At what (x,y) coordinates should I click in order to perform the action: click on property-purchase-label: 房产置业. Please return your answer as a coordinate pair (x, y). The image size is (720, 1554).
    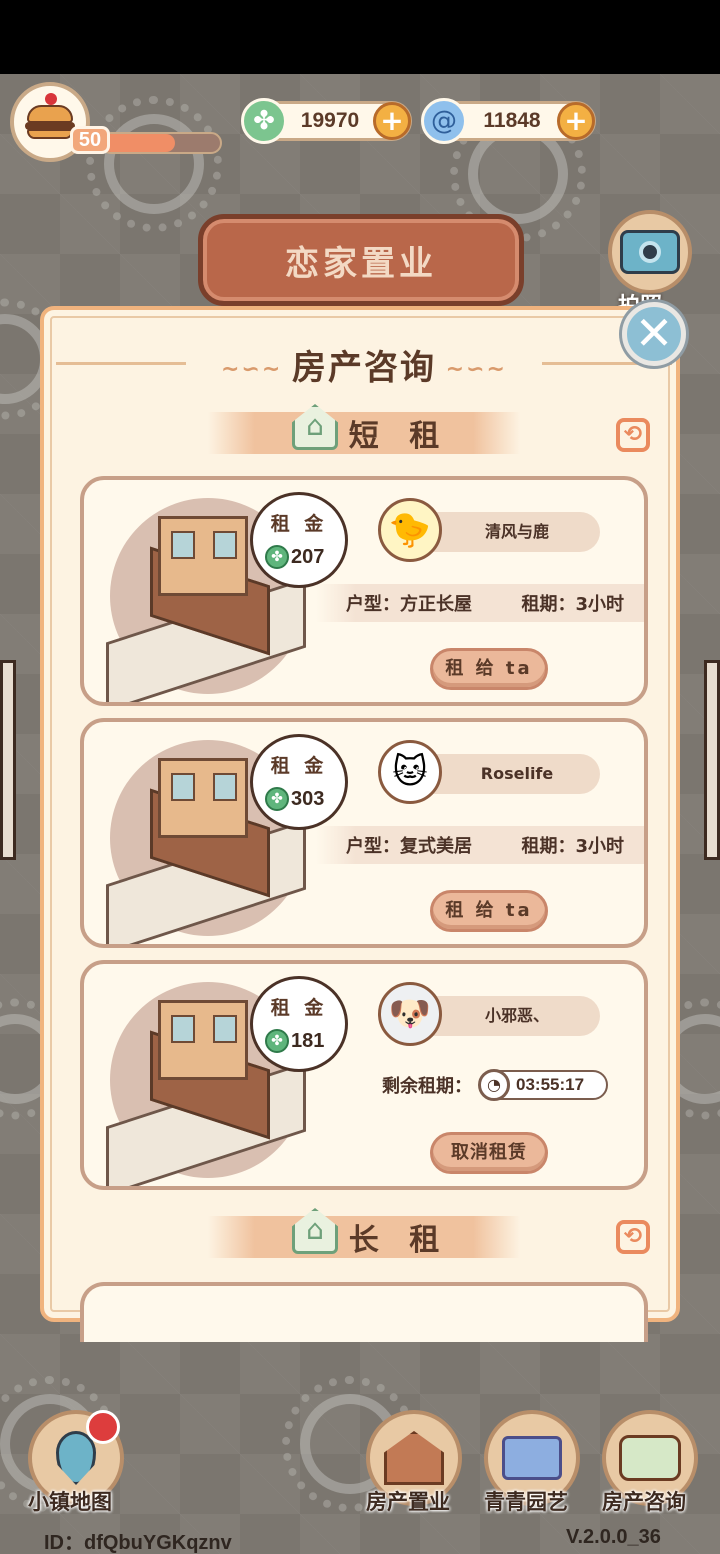
    Looking at the image, I should click on (408, 1502).